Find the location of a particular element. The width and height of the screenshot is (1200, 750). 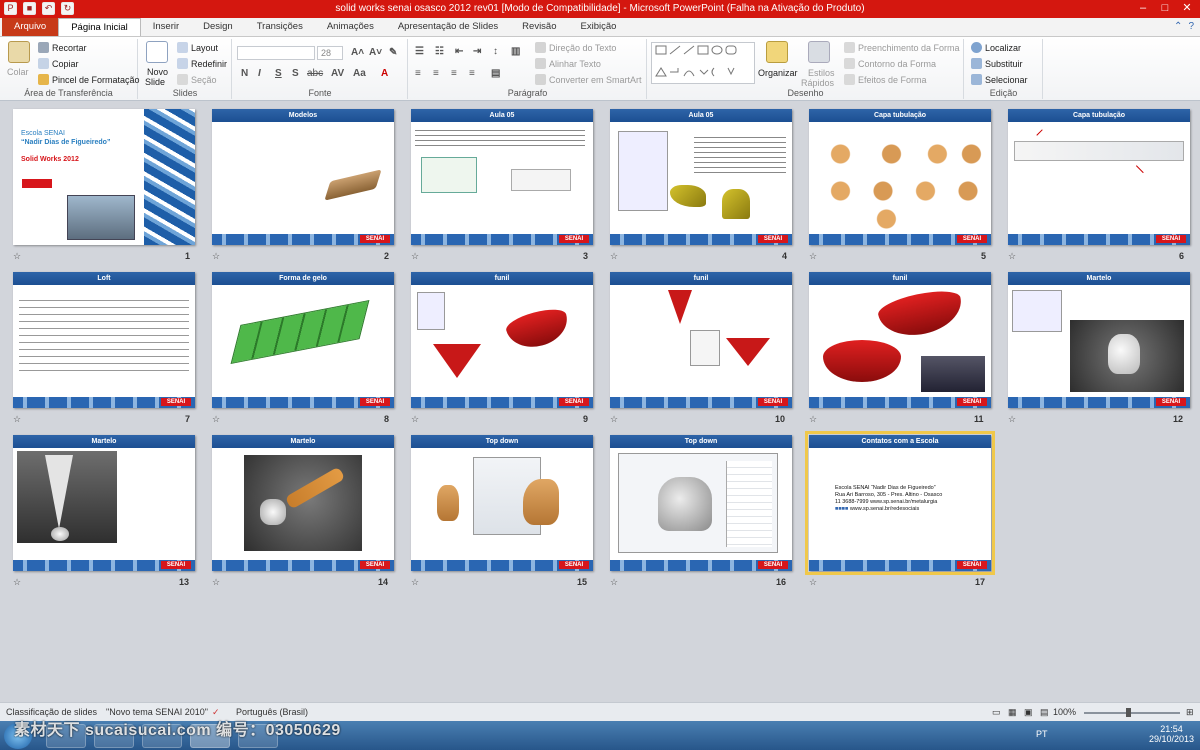

shape-effects-button: Efeitos de Forma is located at coordinates (885, 79).